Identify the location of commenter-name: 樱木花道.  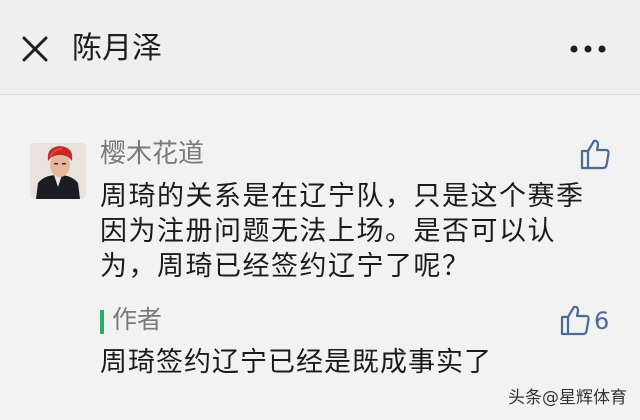
(152, 154).